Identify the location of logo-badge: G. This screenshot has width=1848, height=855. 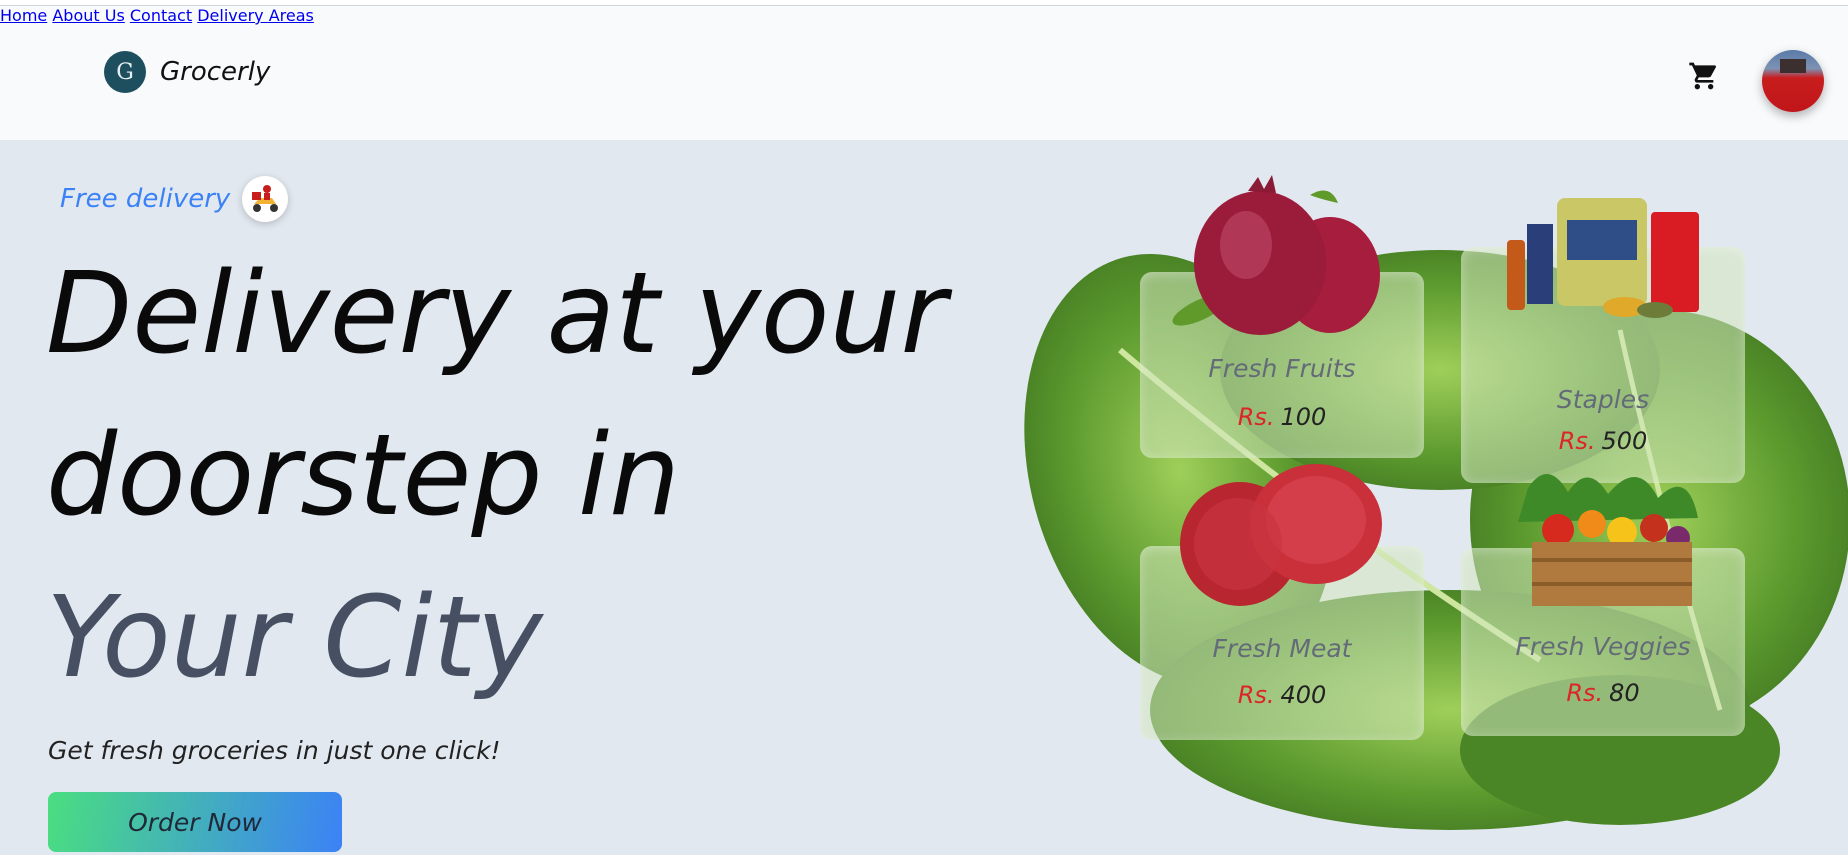
(125, 72).